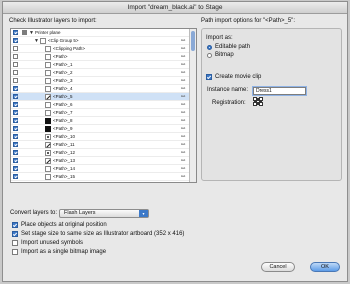 Image resolution: width=350 pixels, height=284 pixels. I want to click on layer-name: <Path>_4, so click(63, 88).